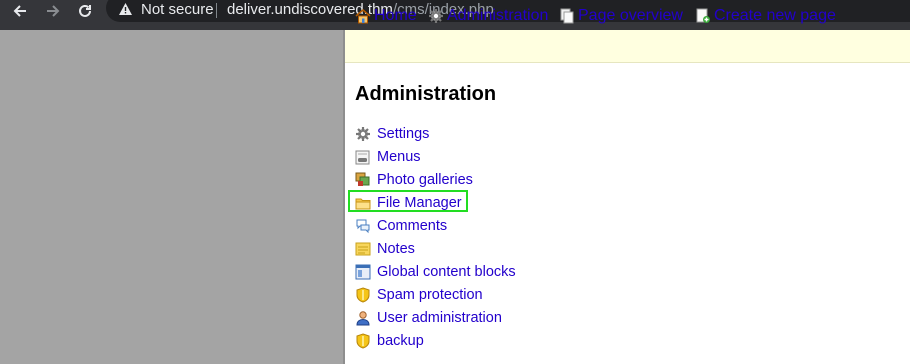  Describe the element at coordinates (425, 180) in the screenshot. I see `admin-link-photo-galleries: Photo galleries` at that location.